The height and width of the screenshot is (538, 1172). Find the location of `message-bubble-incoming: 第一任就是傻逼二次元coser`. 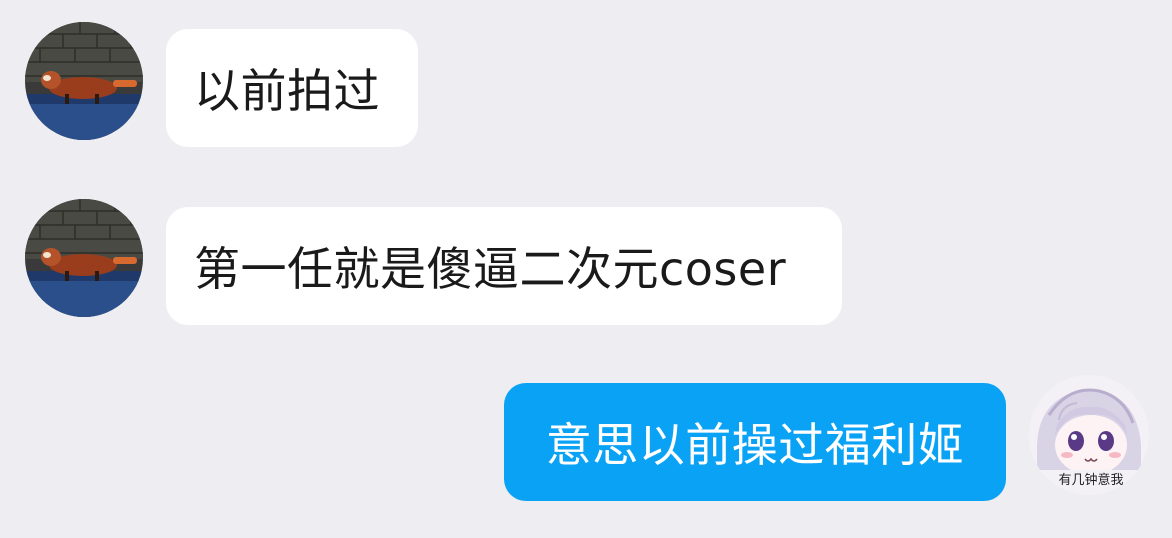

message-bubble-incoming: 第一任就是傻逼二次元coser is located at coordinates (504, 266).